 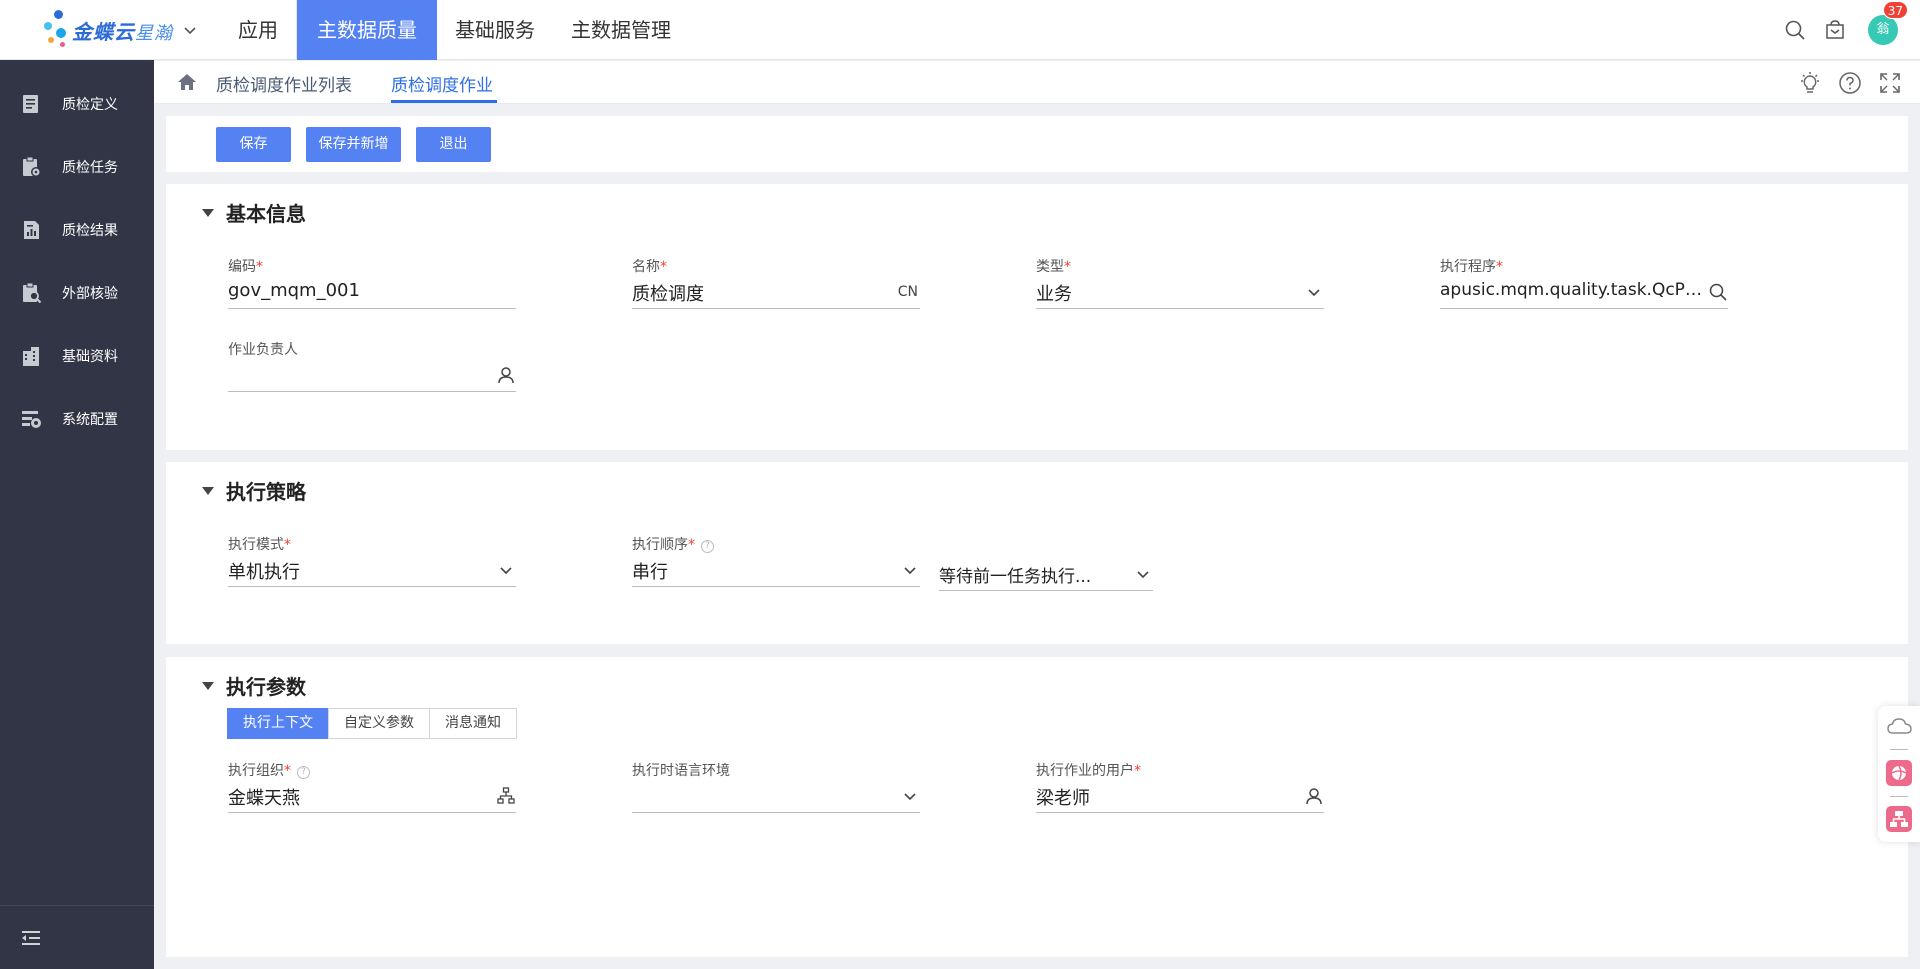 What do you see at coordinates (1850, 83) in the screenshot?
I see `help-icon` at bounding box center [1850, 83].